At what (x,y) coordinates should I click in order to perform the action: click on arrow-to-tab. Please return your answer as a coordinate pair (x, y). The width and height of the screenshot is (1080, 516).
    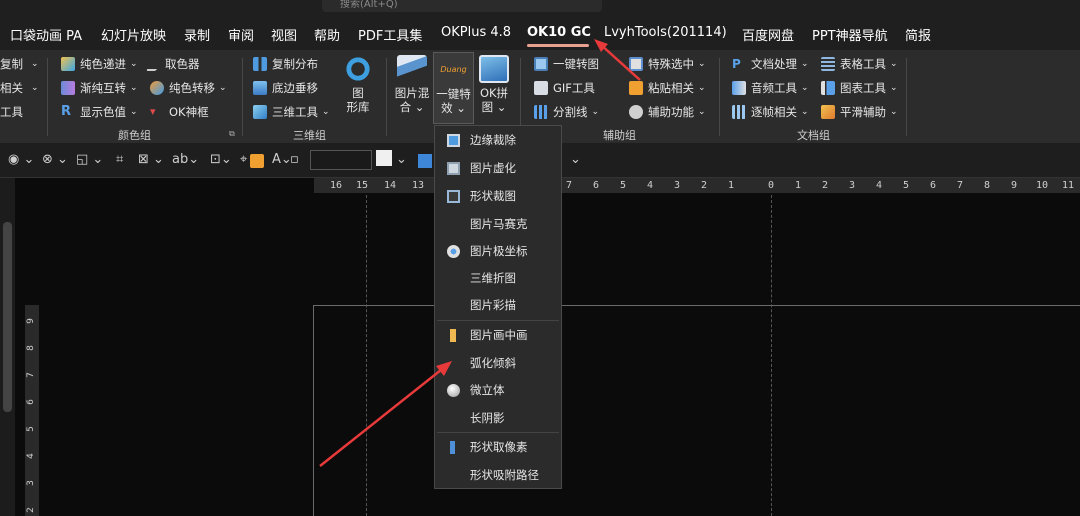
    Looking at the image, I should click on (617, 60).